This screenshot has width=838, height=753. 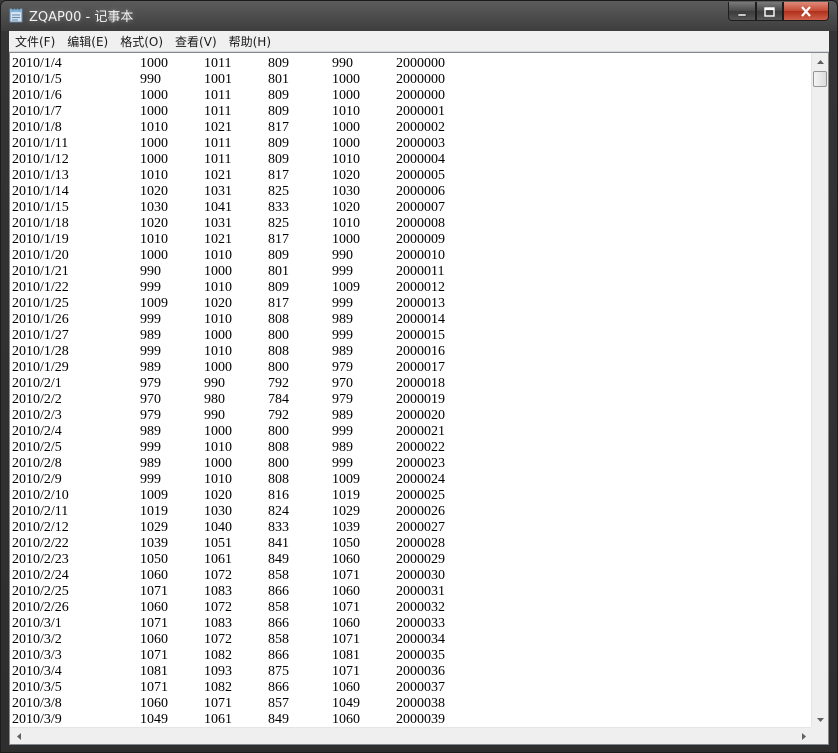 What do you see at coordinates (420, 543) in the screenshot?
I see `text-field: 2000028` at bounding box center [420, 543].